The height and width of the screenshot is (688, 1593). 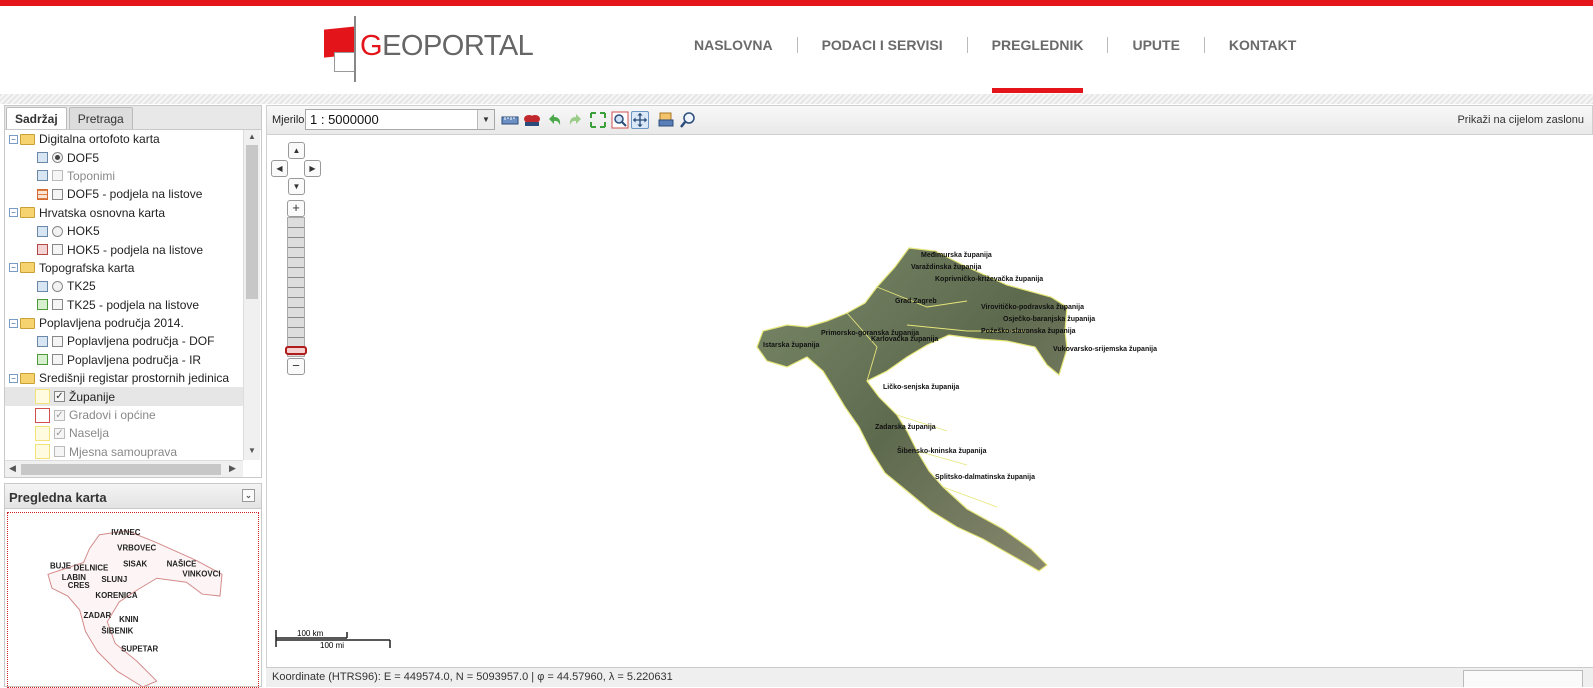 I want to click on overview-town-label: DELNICE, so click(x=91, y=567).